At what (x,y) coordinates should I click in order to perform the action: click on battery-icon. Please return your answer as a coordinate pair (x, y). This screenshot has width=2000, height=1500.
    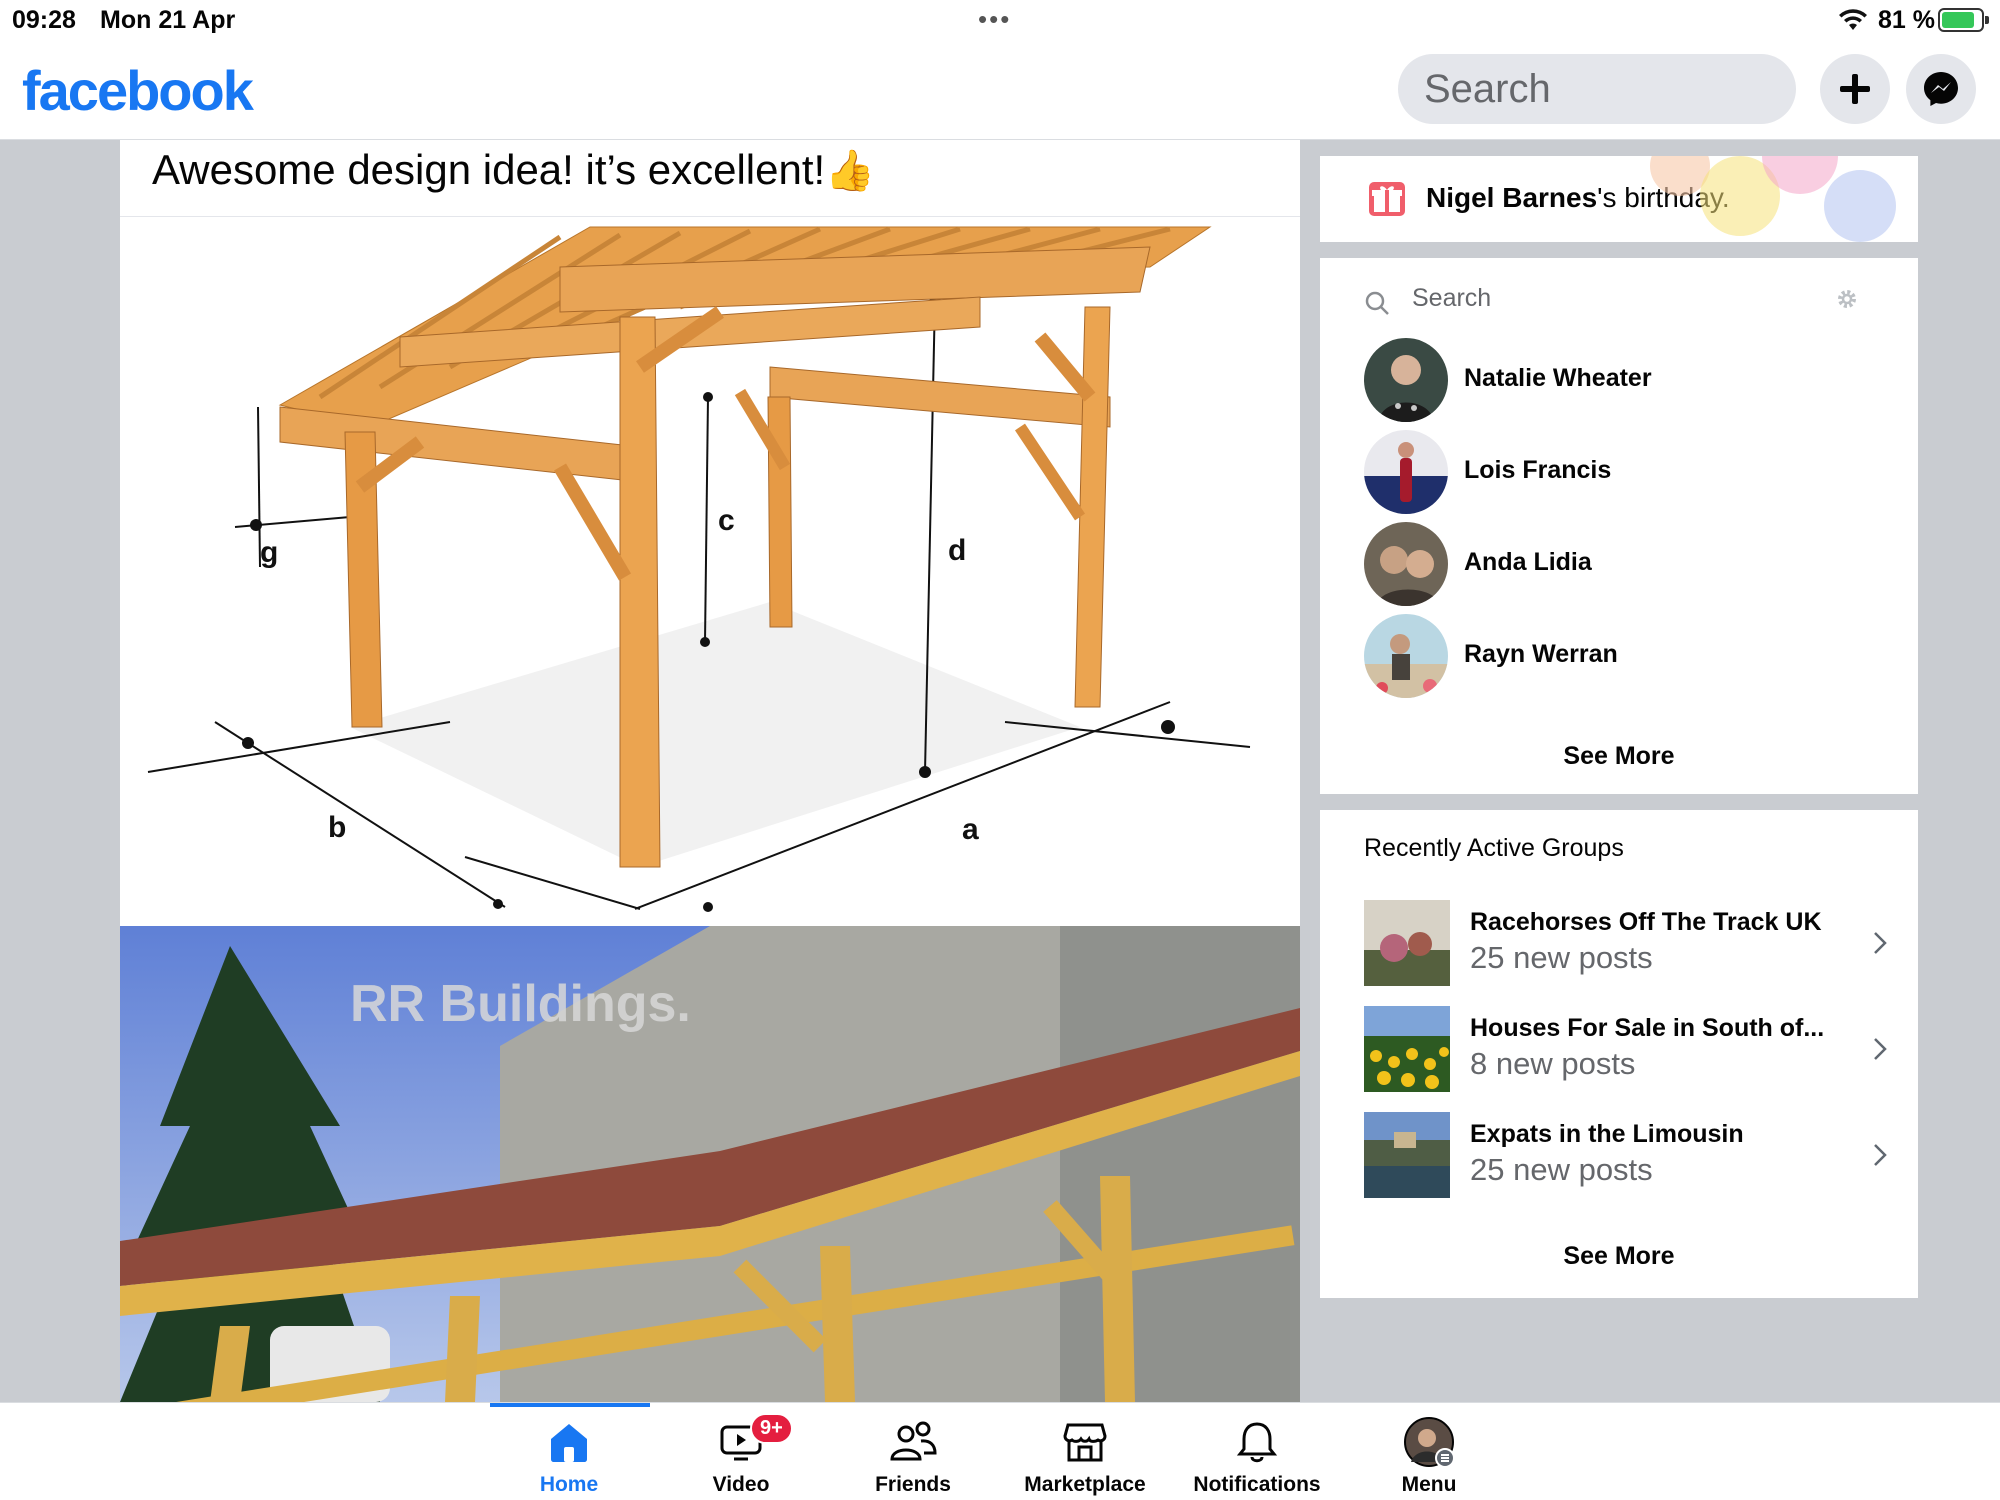
    Looking at the image, I should click on (1963, 20).